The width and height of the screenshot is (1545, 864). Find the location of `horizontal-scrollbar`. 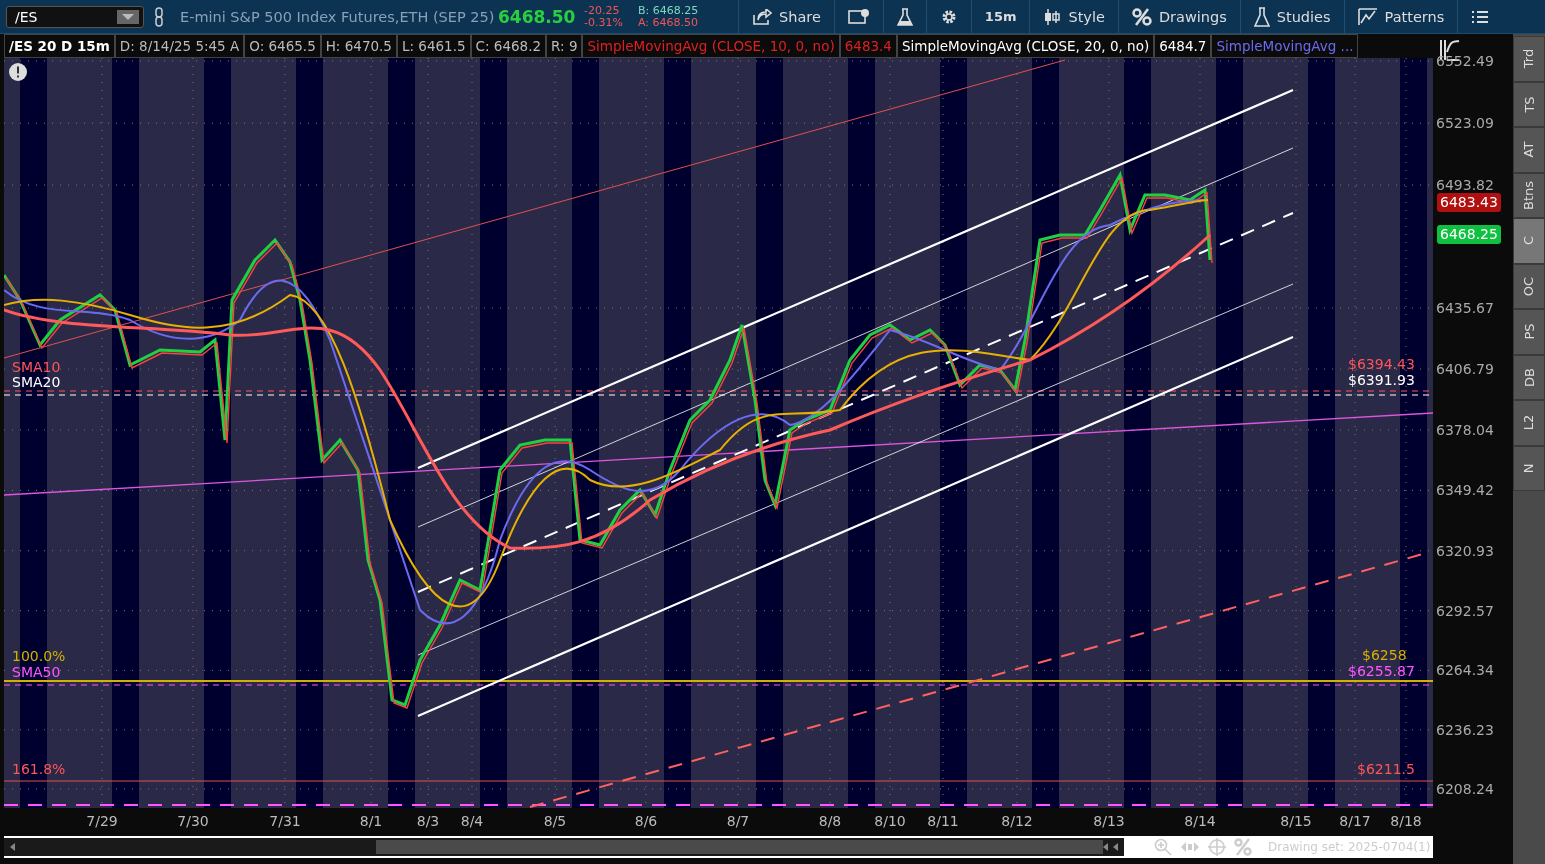

horizontal-scrollbar is located at coordinates (564, 847).